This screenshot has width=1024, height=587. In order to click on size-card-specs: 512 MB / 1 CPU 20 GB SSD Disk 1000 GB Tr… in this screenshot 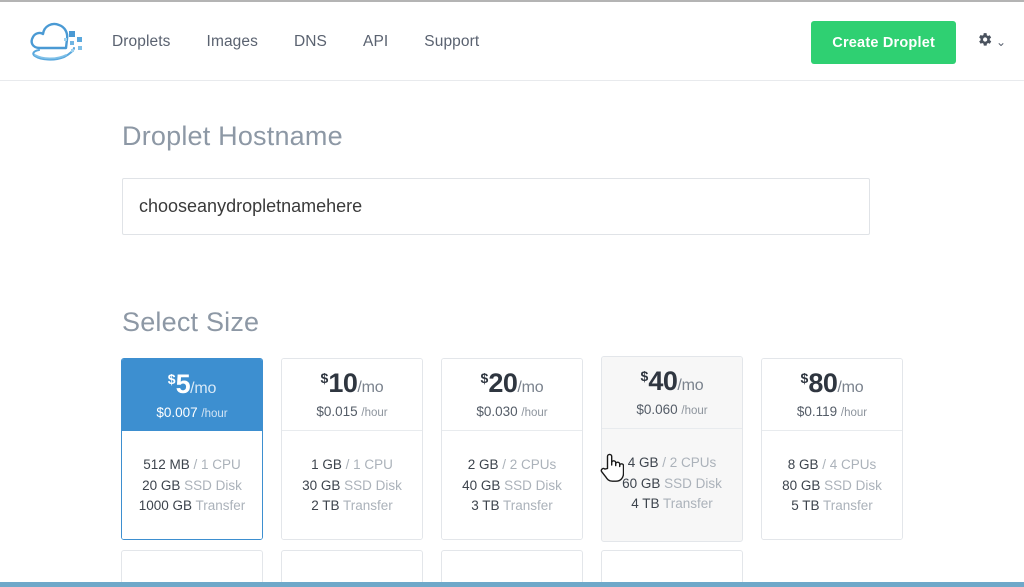, I will do `click(192, 485)`.